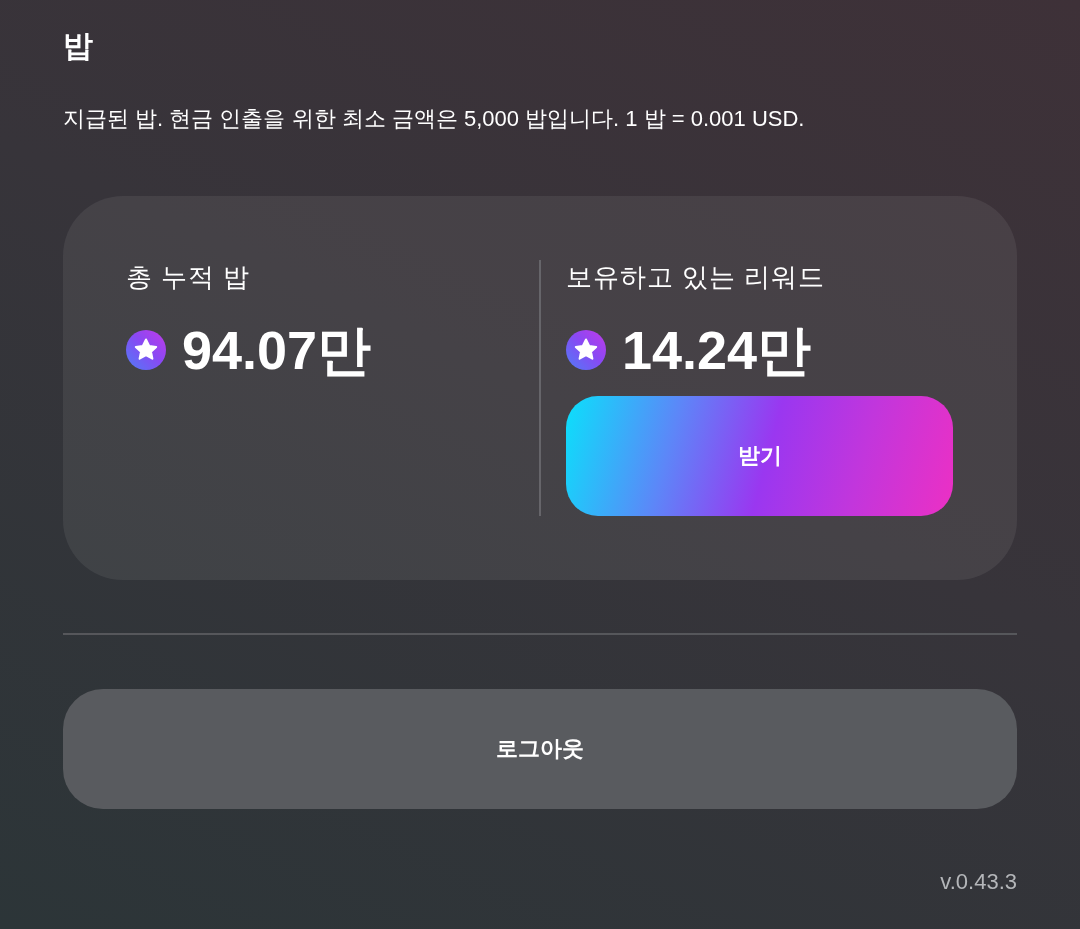 The height and width of the screenshot is (929, 1080). I want to click on stat-label: 보유하고 있는 리워드, so click(696, 277).